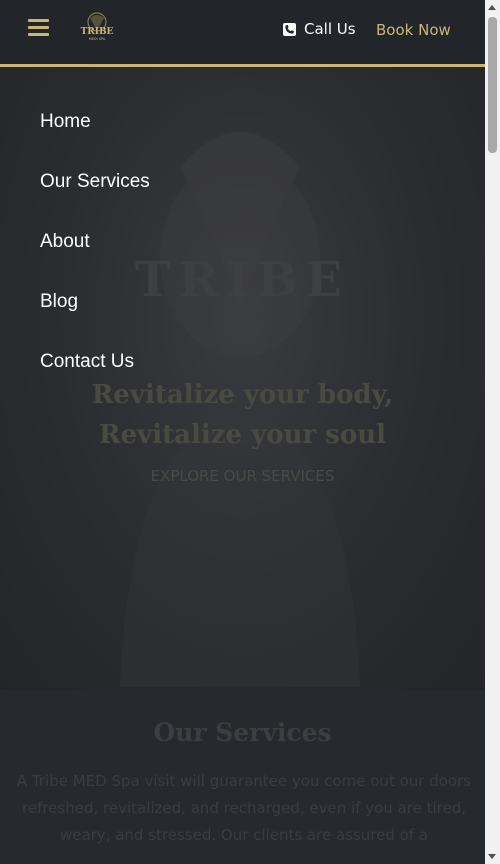 Image resolution: width=500 pixels, height=864 pixels. Describe the element at coordinates (492, 856) in the screenshot. I see `scroll-down-arrow-icon` at that location.